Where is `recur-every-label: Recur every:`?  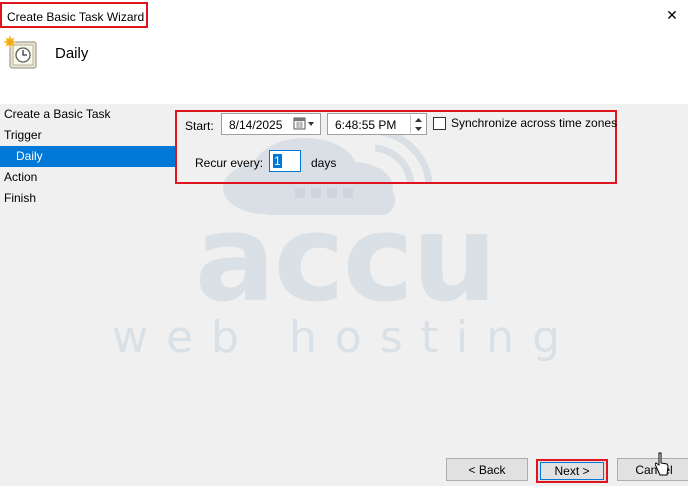
recur-every-label: Recur every: is located at coordinates (229, 163).